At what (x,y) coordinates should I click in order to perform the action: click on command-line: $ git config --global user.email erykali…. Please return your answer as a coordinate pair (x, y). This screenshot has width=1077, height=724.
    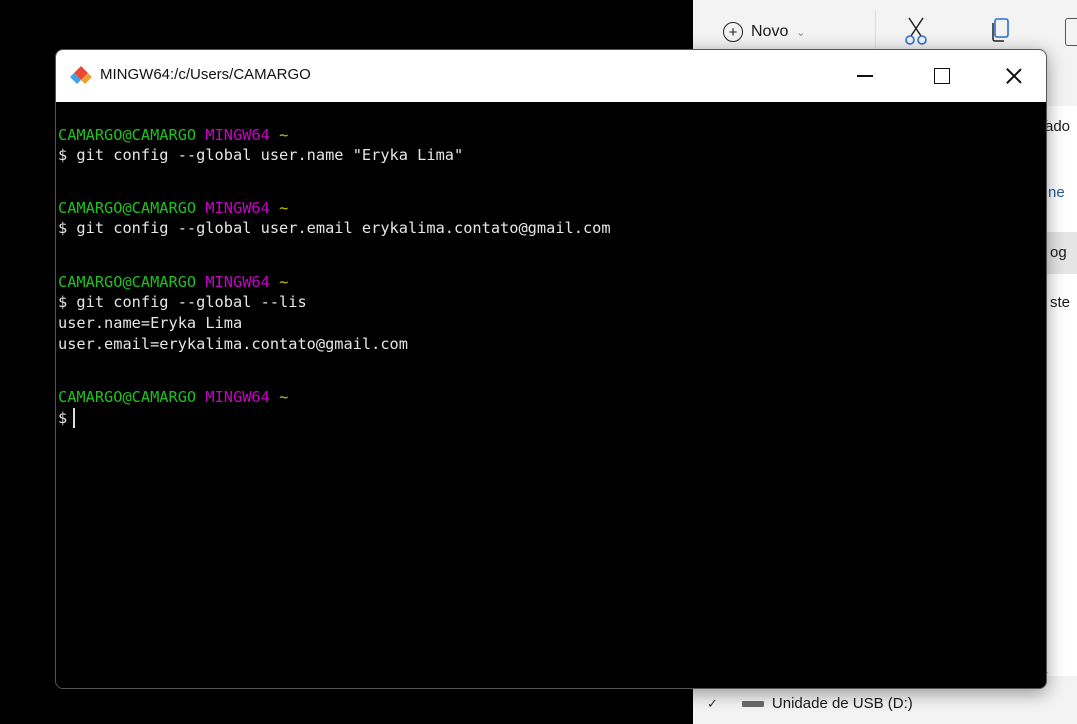
    Looking at the image, I should click on (334, 228).